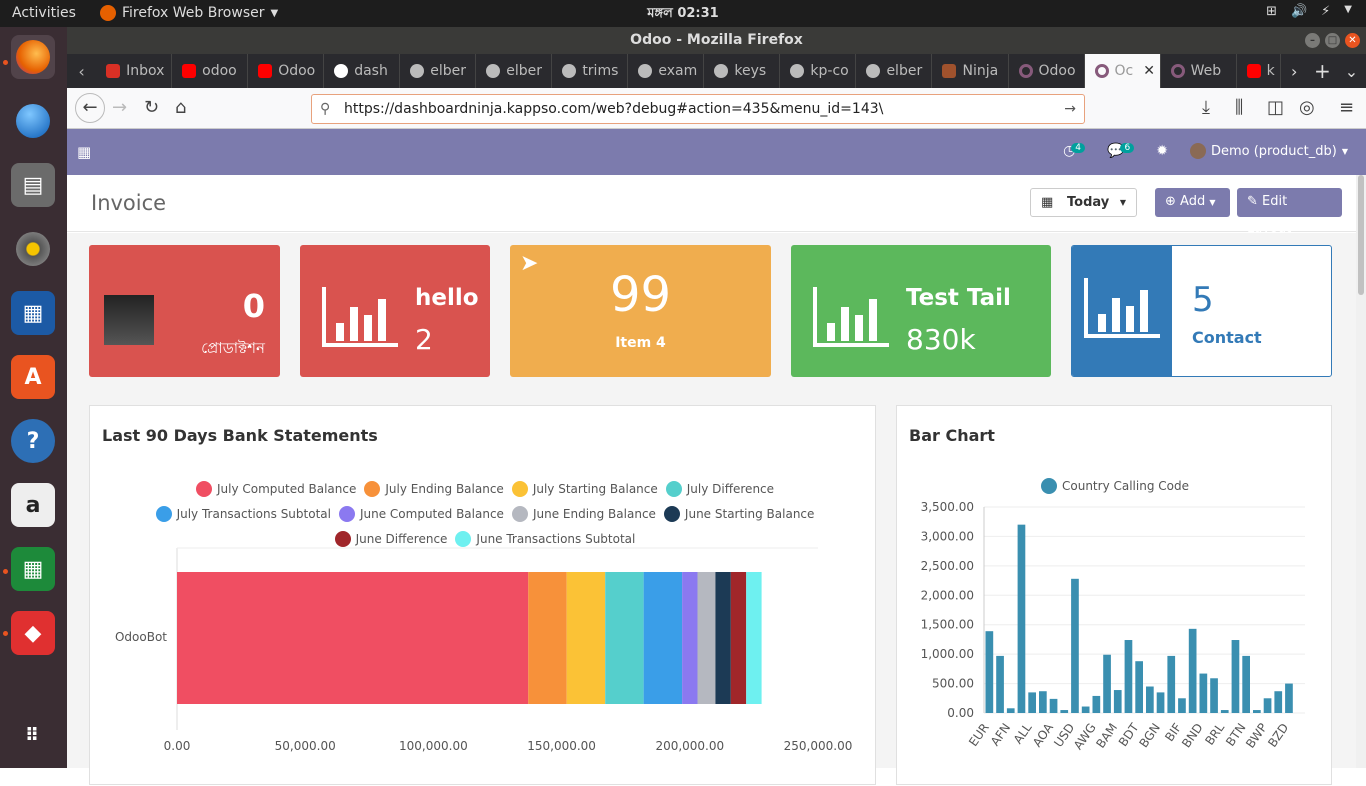  What do you see at coordinates (434, 489) in the screenshot?
I see `legend-item: July Ending Balance` at bounding box center [434, 489].